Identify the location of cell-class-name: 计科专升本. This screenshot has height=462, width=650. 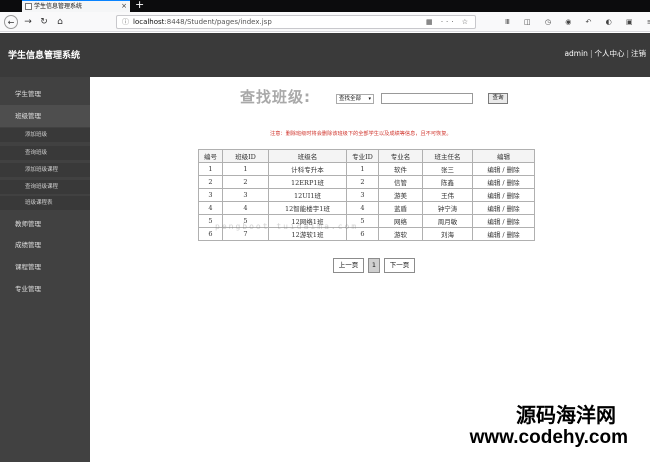
(307, 169).